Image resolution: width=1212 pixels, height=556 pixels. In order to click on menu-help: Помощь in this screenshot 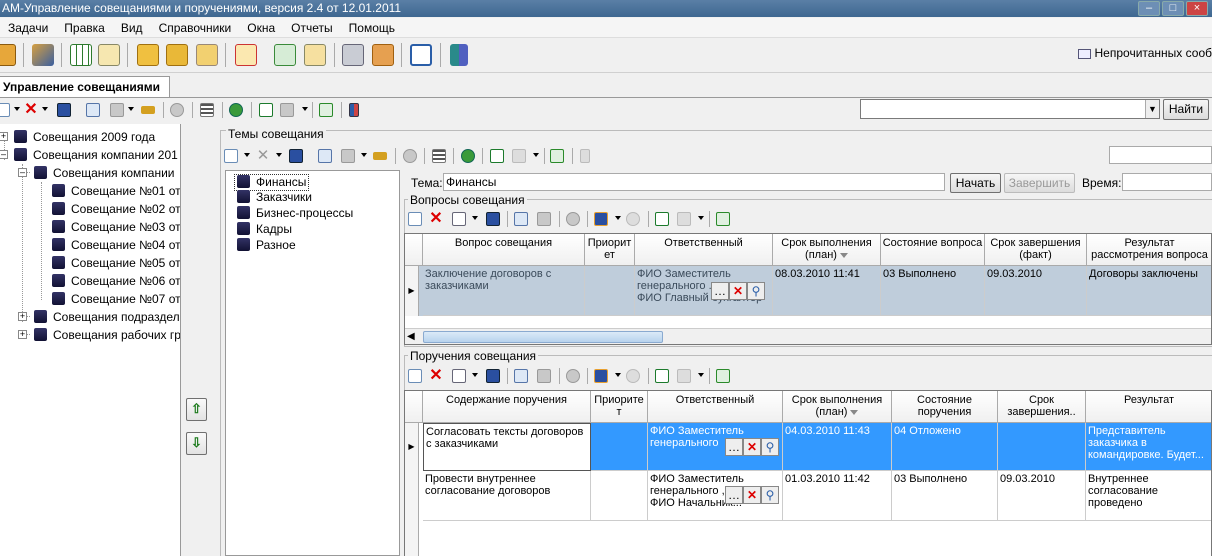, I will do `click(372, 28)`.